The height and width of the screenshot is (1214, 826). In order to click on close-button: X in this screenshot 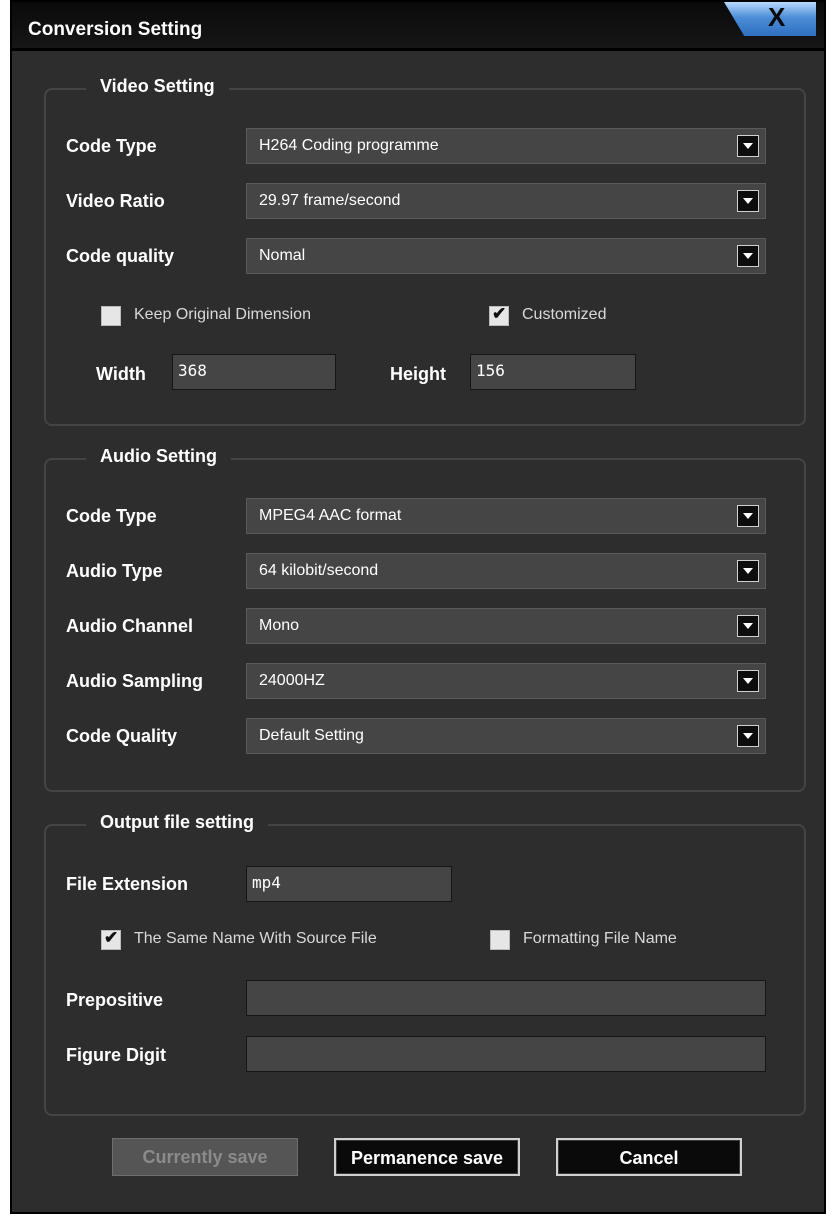, I will do `click(770, 19)`.